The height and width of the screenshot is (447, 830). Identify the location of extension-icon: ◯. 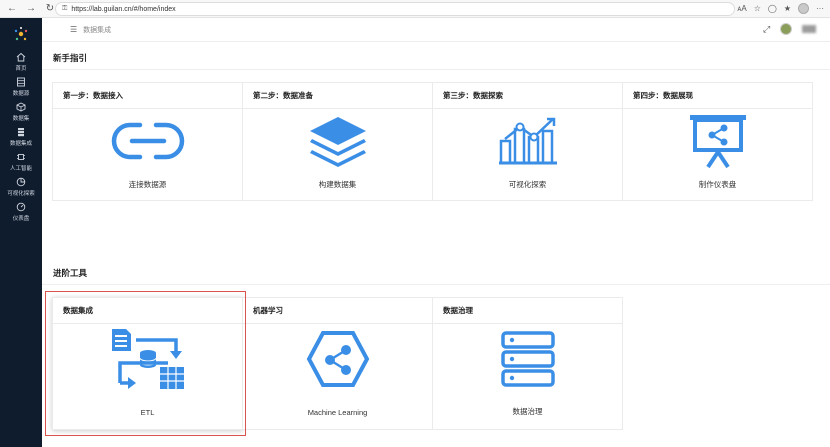
(772, 8).